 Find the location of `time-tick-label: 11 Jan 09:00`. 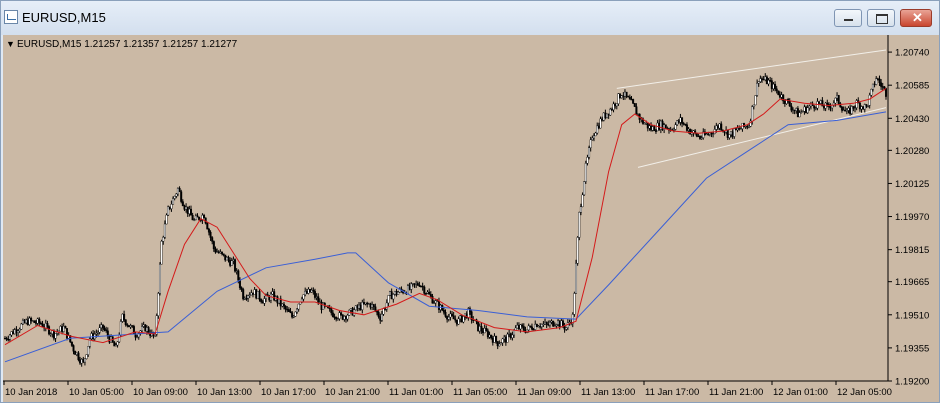

time-tick-label: 11 Jan 09:00 is located at coordinates (544, 392).